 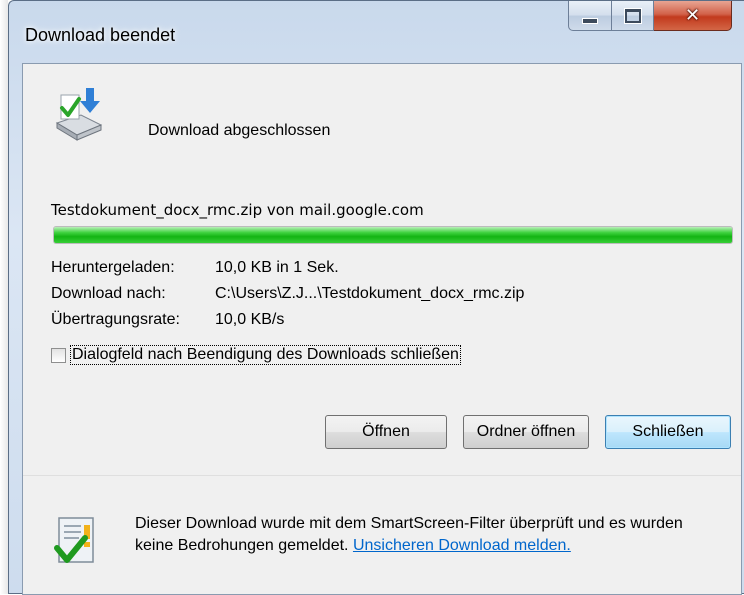 What do you see at coordinates (108, 293) in the screenshot?
I see `destination-label: Download nach:` at bounding box center [108, 293].